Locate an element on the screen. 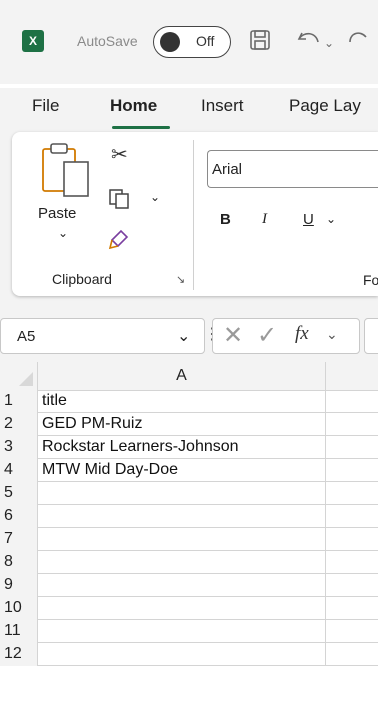 The width and height of the screenshot is (378, 728). table-row: 2 GED PM-Ruiz is located at coordinates (189, 424).